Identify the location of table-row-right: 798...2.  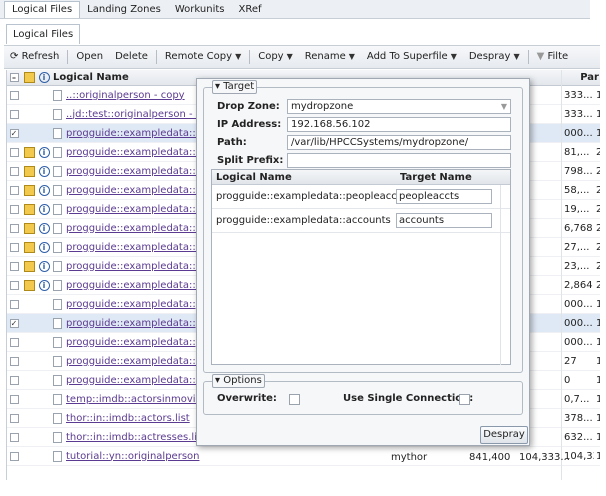
(581, 171).